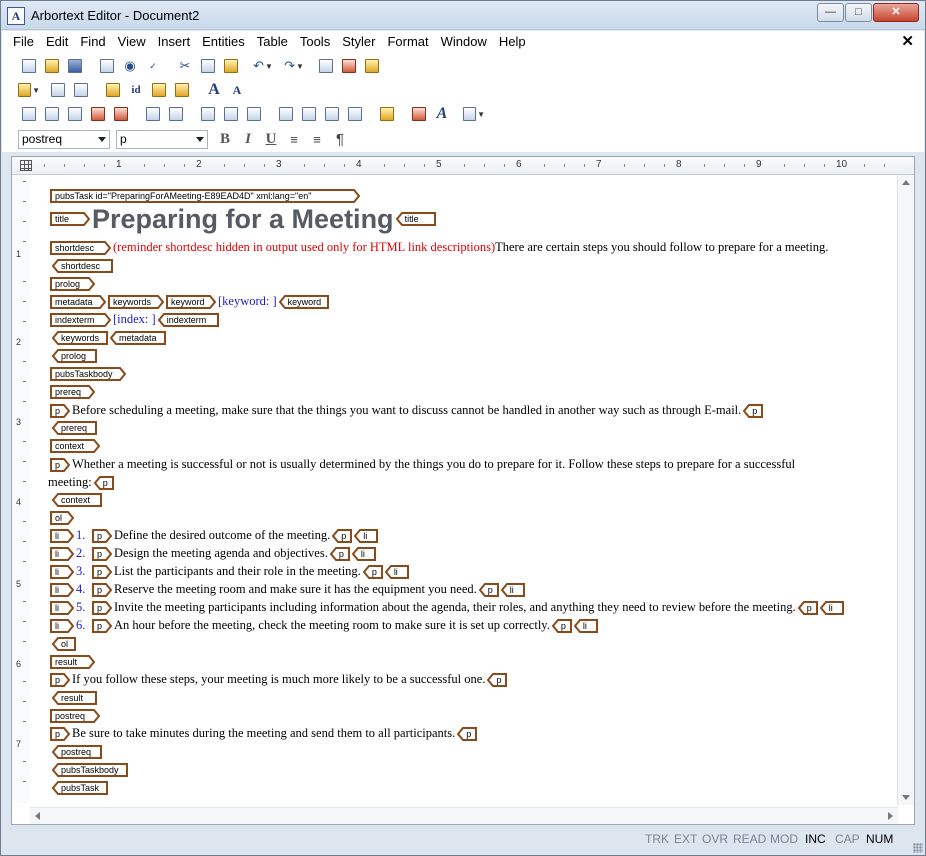 Image resolution: width=926 pixels, height=856 pixels. I want to click on start-tag: ol, so click(62, 518).